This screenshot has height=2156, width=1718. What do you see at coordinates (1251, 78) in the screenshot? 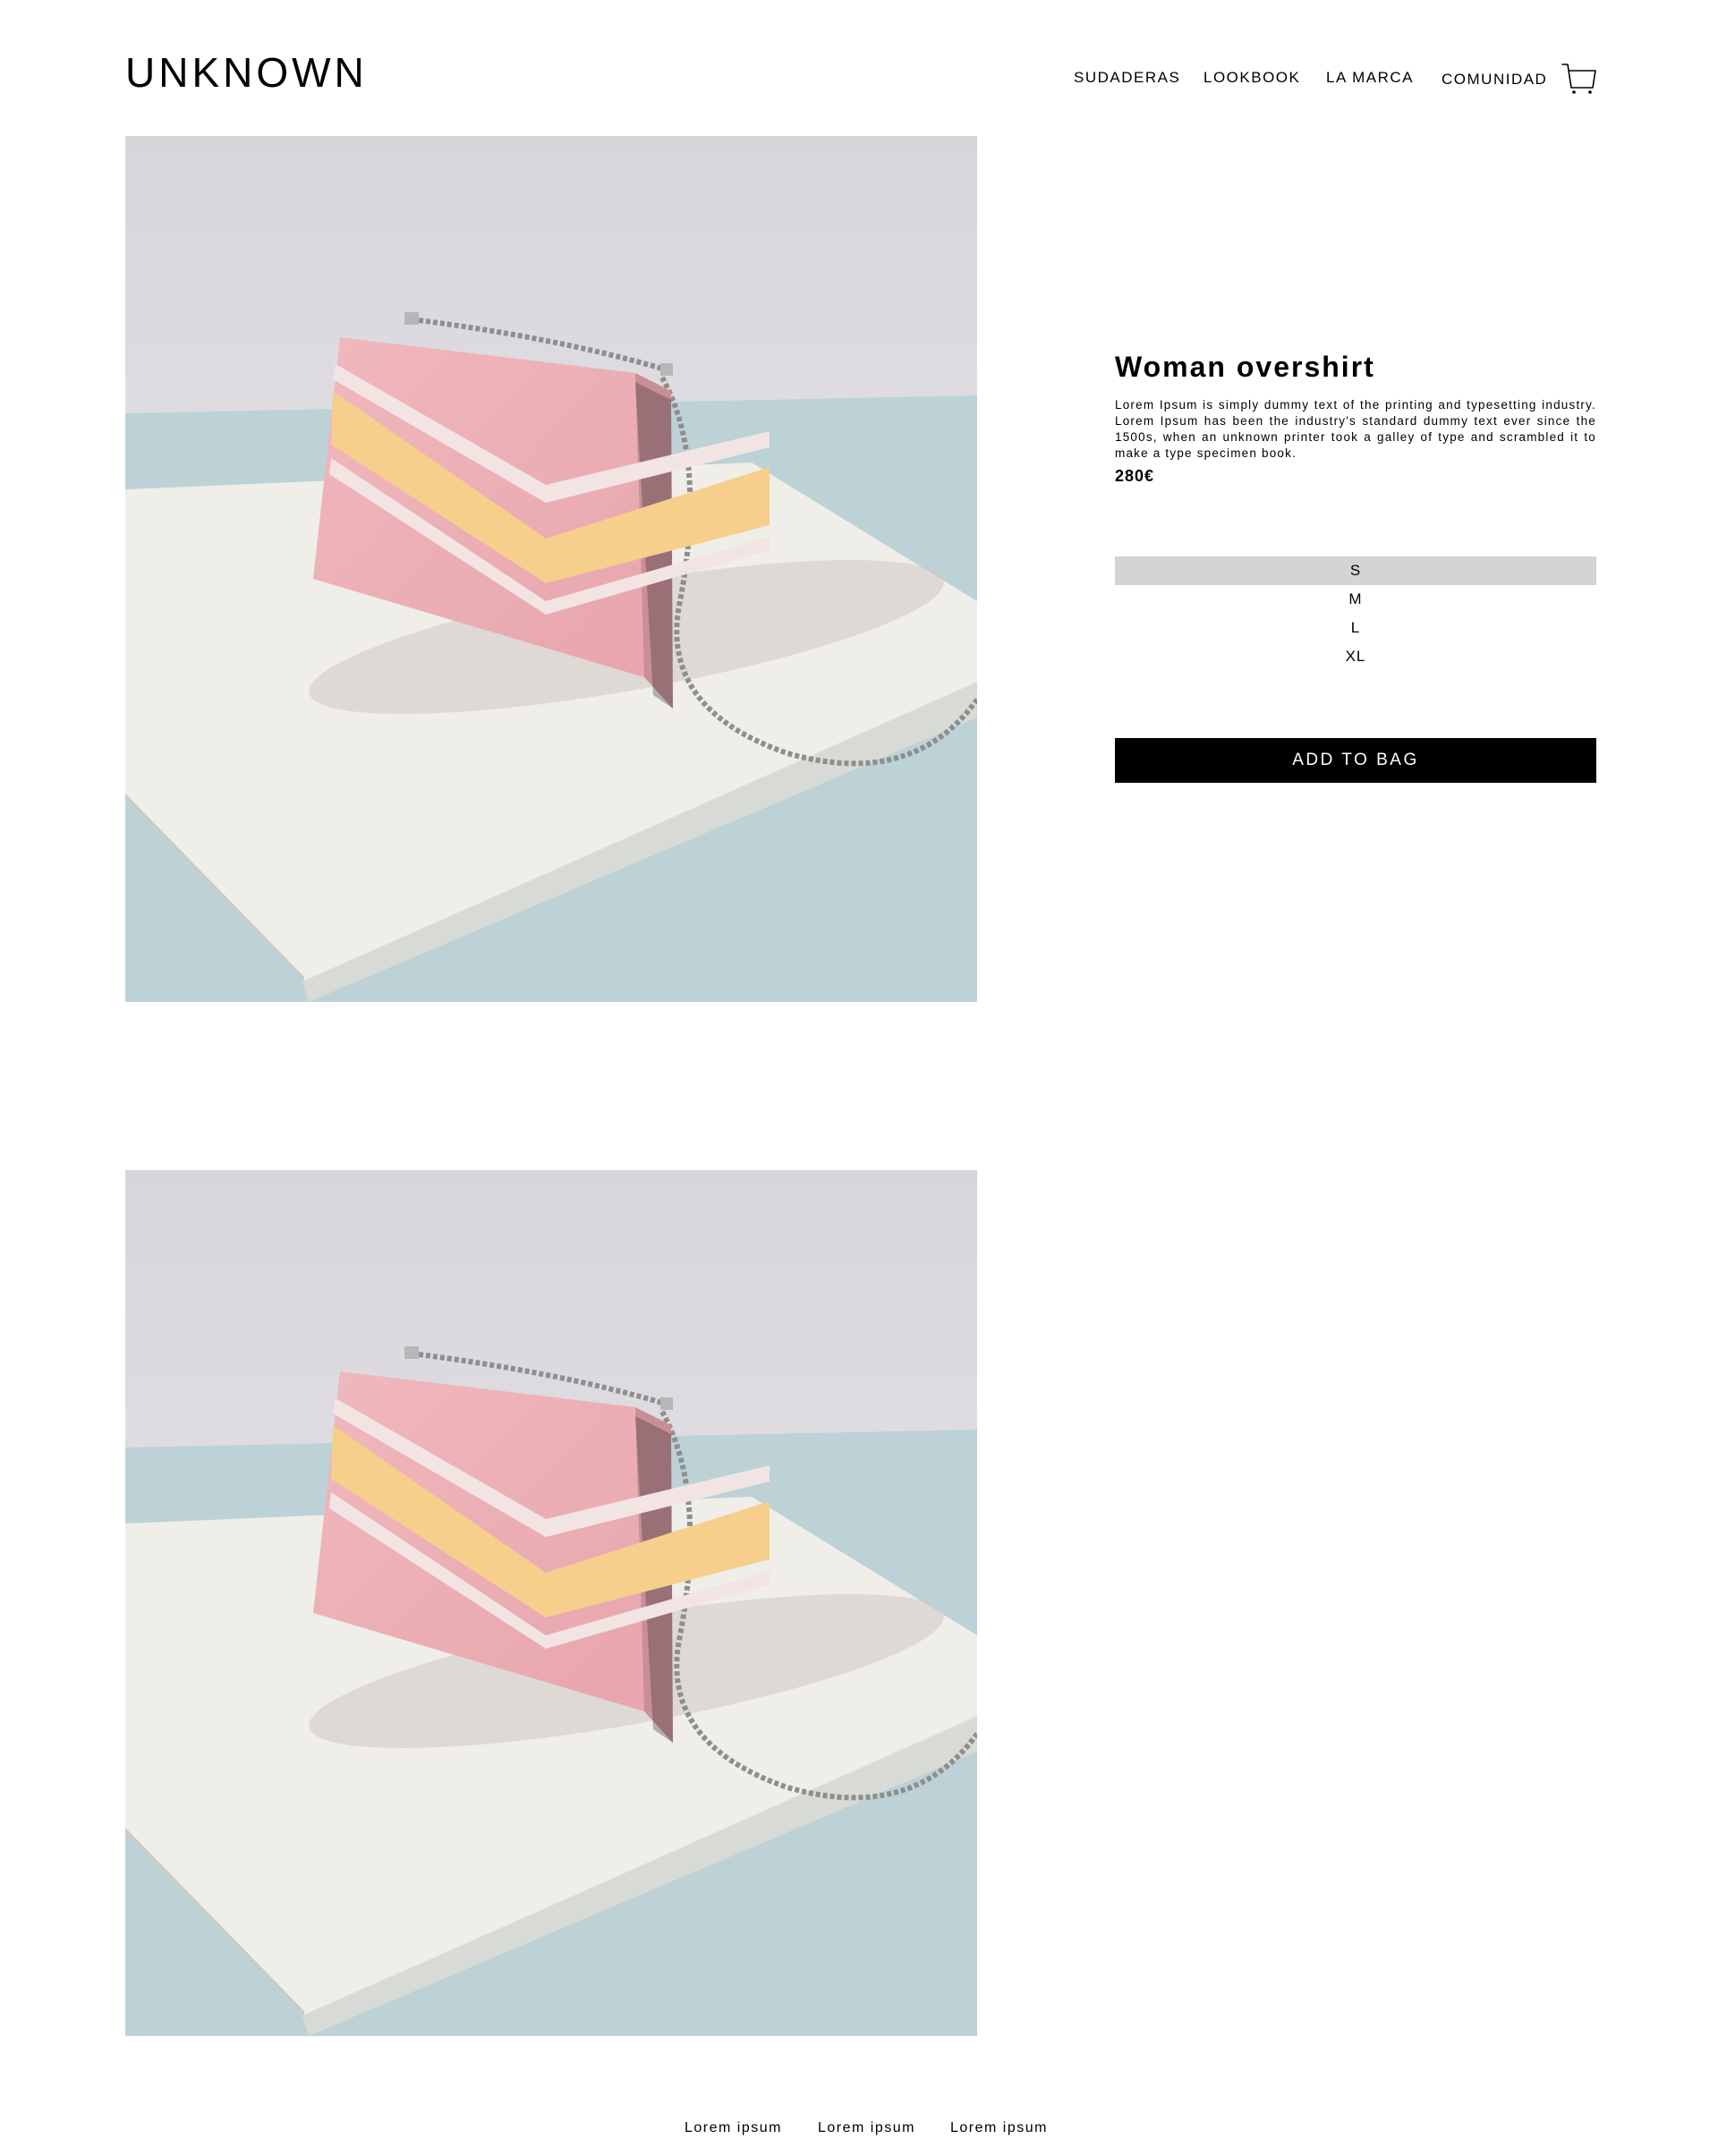
I see `nav-link-lookbook: LOOKBOOK` at bounding box center [1251, 78].